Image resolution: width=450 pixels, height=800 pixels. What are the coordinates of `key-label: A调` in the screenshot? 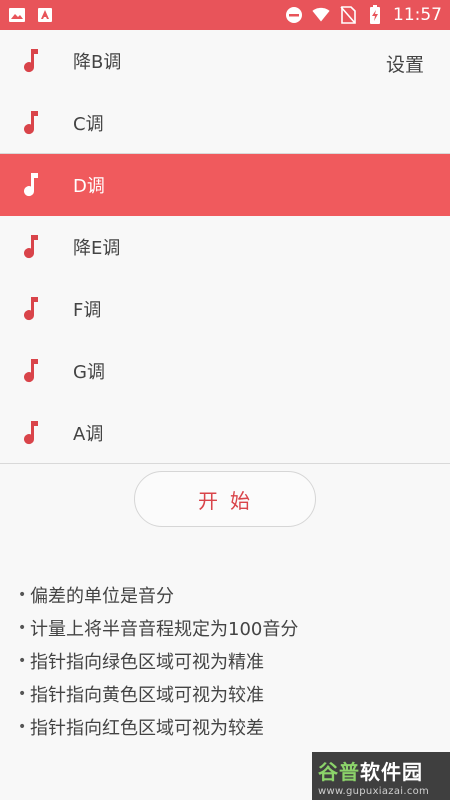 It's located at (88, 434).